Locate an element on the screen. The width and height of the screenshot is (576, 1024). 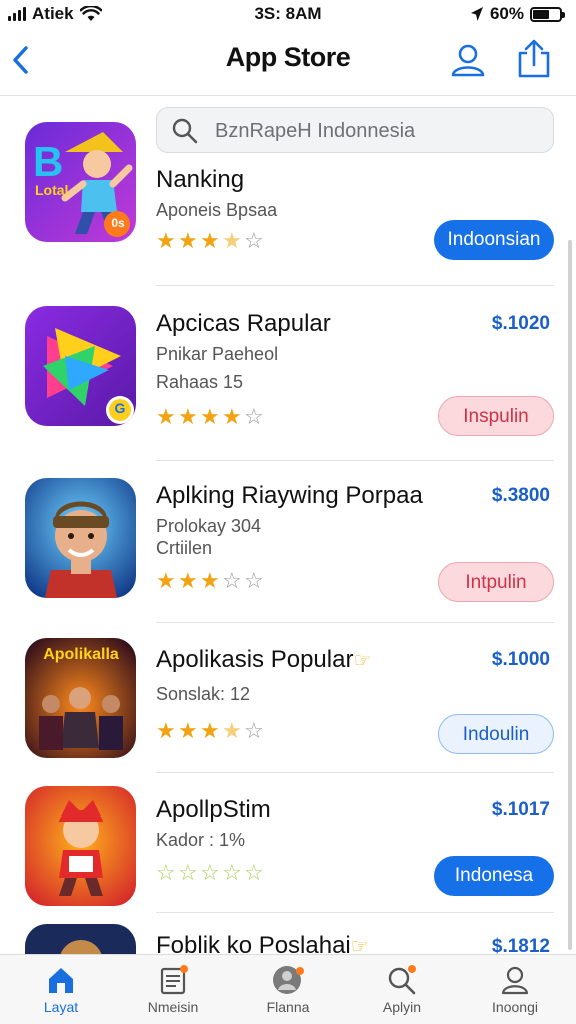
app-icon-apcicas: G is located at coordinates (80, 366).